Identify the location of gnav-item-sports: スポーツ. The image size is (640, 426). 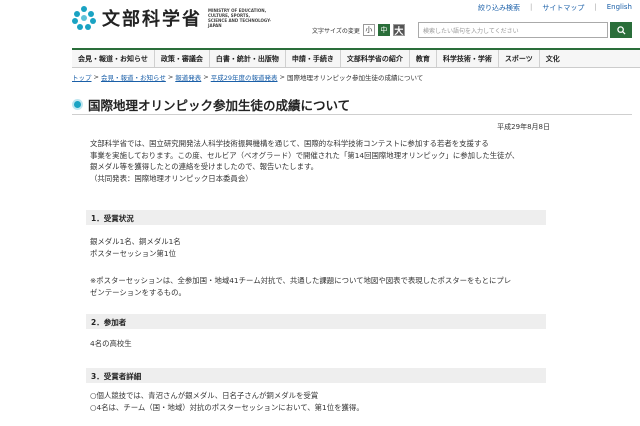
(519, 58).